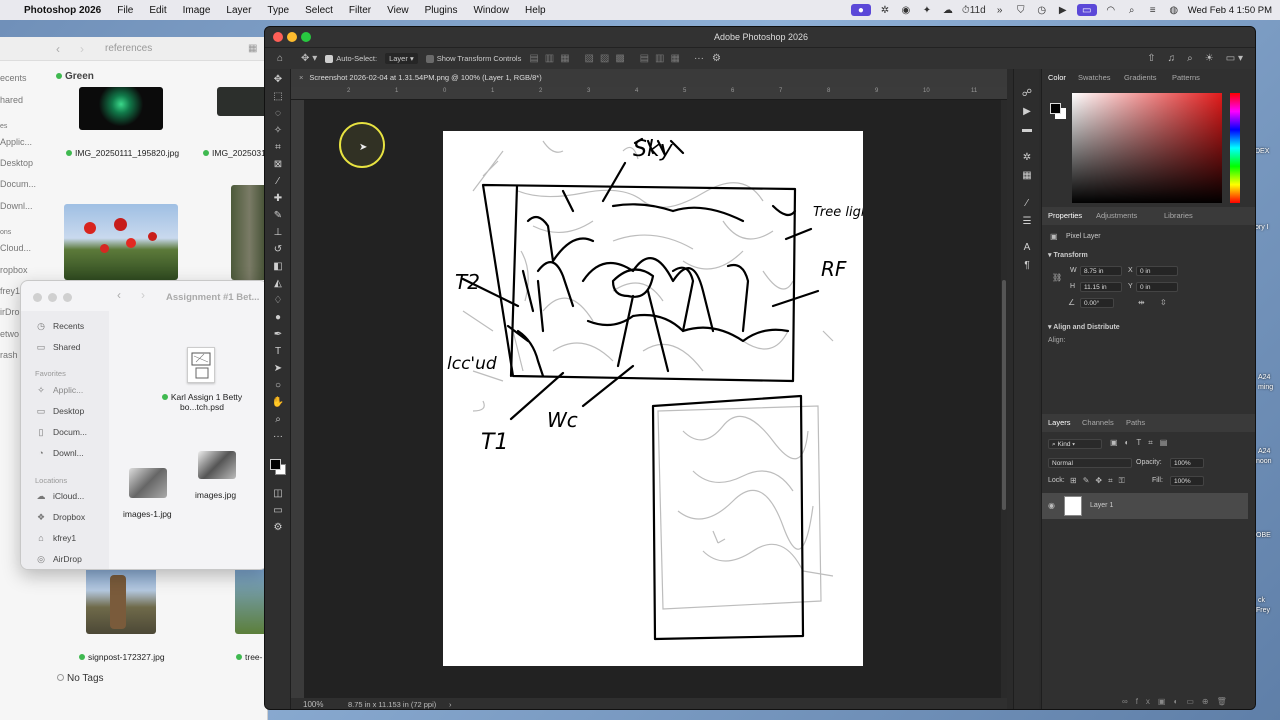  Describe the element at coordinates (147, 514) in the screenshot. I see `file-images-1: images-1.jpg` at that location.